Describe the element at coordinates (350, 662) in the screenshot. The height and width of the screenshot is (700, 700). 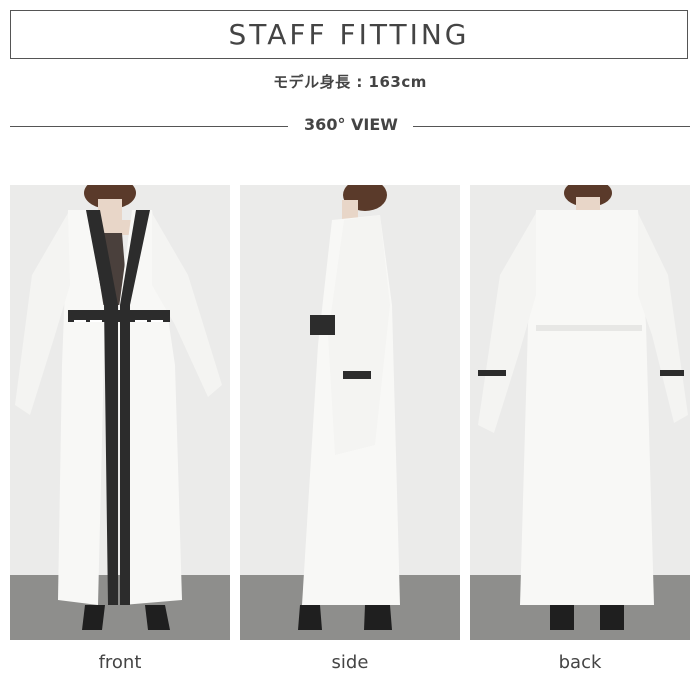
I see `caption-side: side` at that location.